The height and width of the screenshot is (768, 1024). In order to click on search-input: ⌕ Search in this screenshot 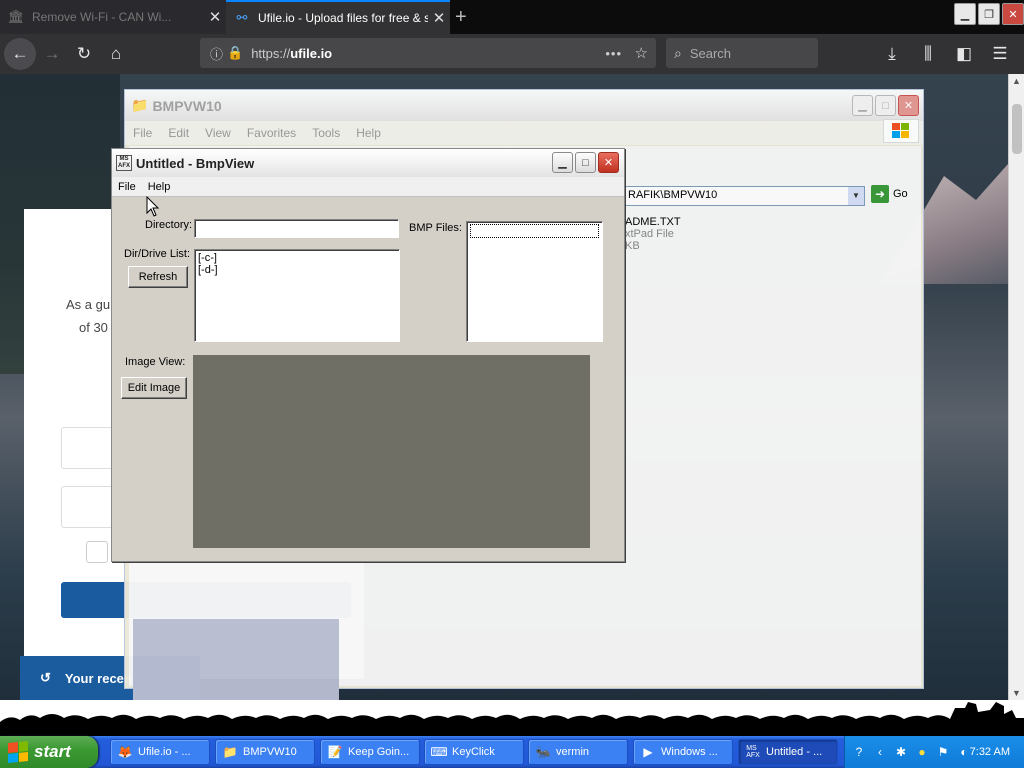, I will do `click(742, 53)`.